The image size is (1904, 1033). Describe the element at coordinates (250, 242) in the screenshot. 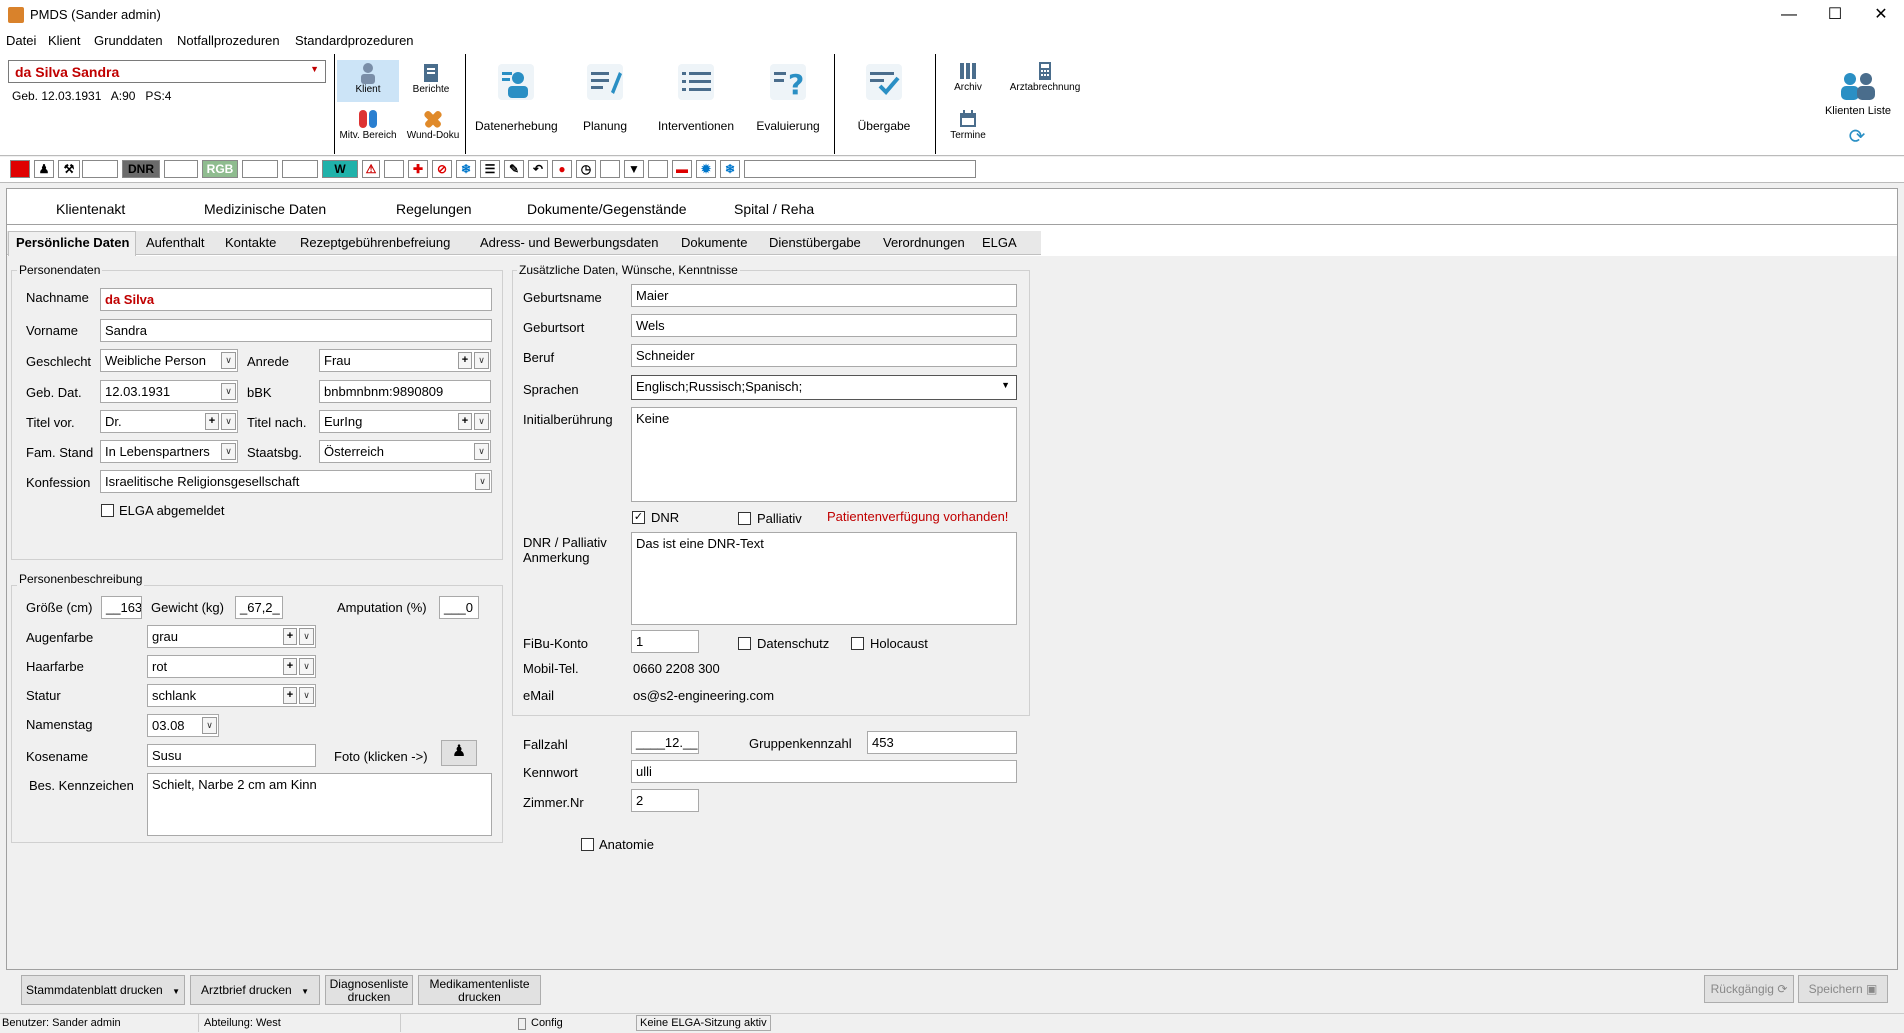

I see `subtab-kontakte: Kontakte` at that location.